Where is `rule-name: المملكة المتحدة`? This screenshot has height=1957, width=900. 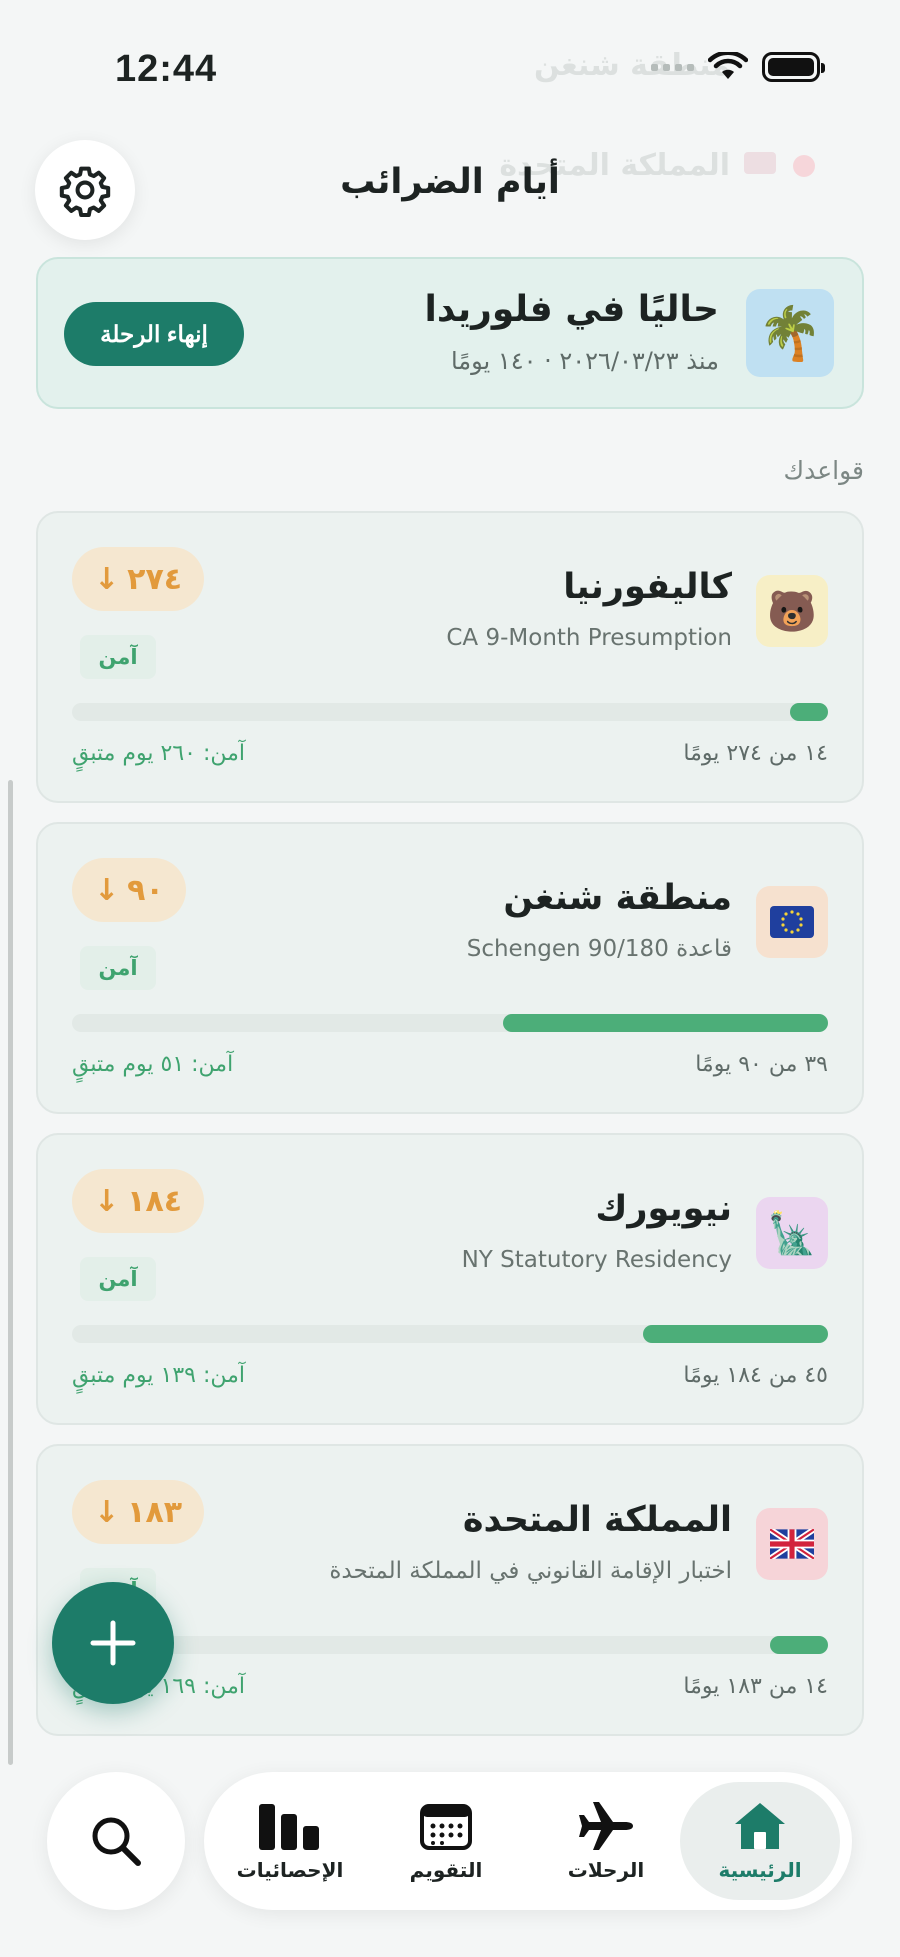 rule-name: المملكة المتحدة is located at coordinates (597, 1520).